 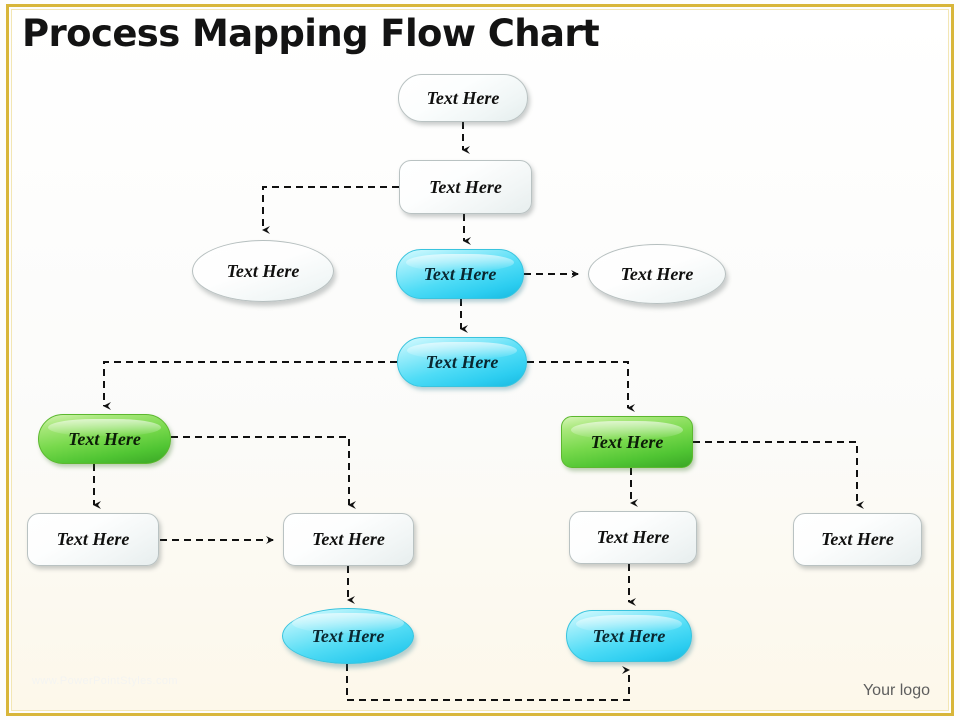 What do you see at coordinates (778, 475) in the screenshot?
I see `connector-n8-to-n12` at bounding box center [778, 475].